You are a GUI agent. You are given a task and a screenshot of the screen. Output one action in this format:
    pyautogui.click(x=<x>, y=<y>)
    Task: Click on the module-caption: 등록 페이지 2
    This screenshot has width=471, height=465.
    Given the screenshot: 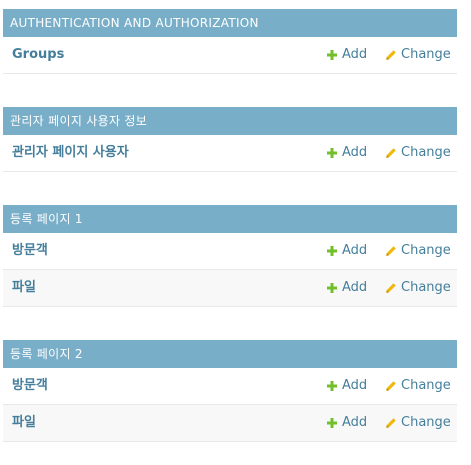 What is the action you would take?
    pyautogui.click(x=230, y=354)
    